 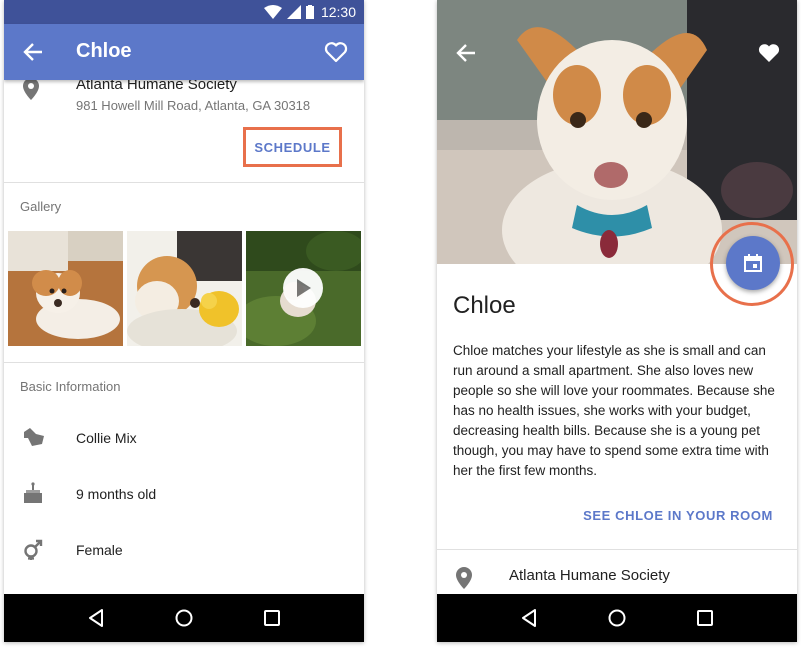 What do you see at coordinates (272, 12) in the screenshot?
I see `wifi-icon` at bounding box center [272, 12].